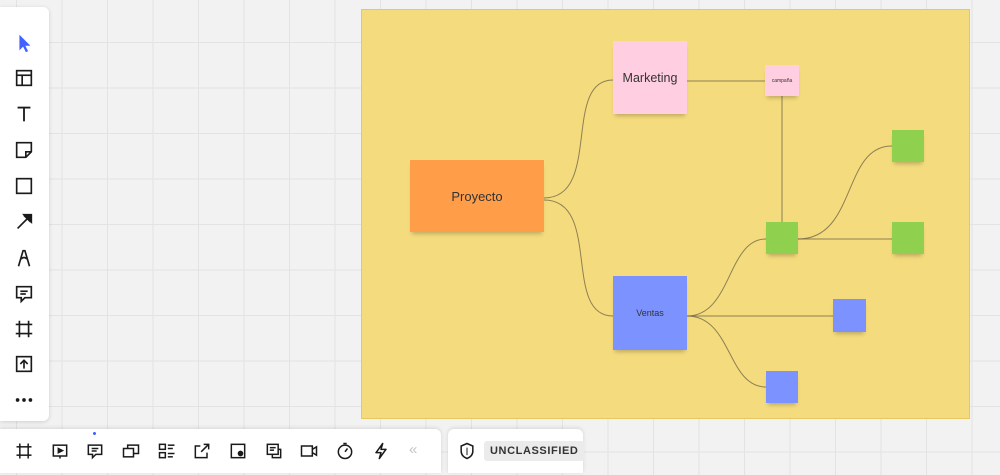 The height and width of the screenshot is (475, 1000). I want to click on chat-icon, so click(274, 451).